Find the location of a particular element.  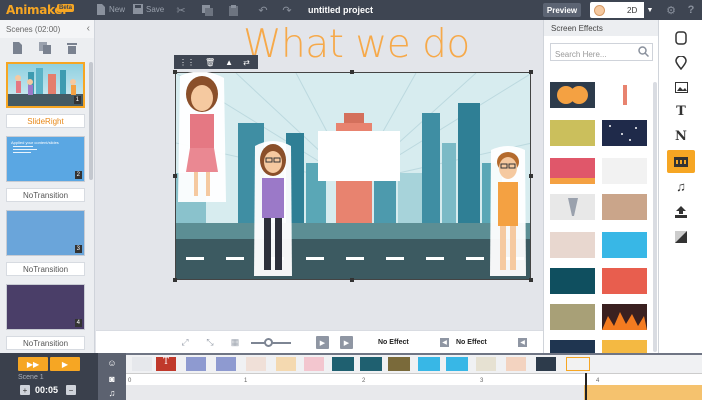

scene-thumbnail-2: Applied your content/slides 2 is located at coordinates (45, 159).